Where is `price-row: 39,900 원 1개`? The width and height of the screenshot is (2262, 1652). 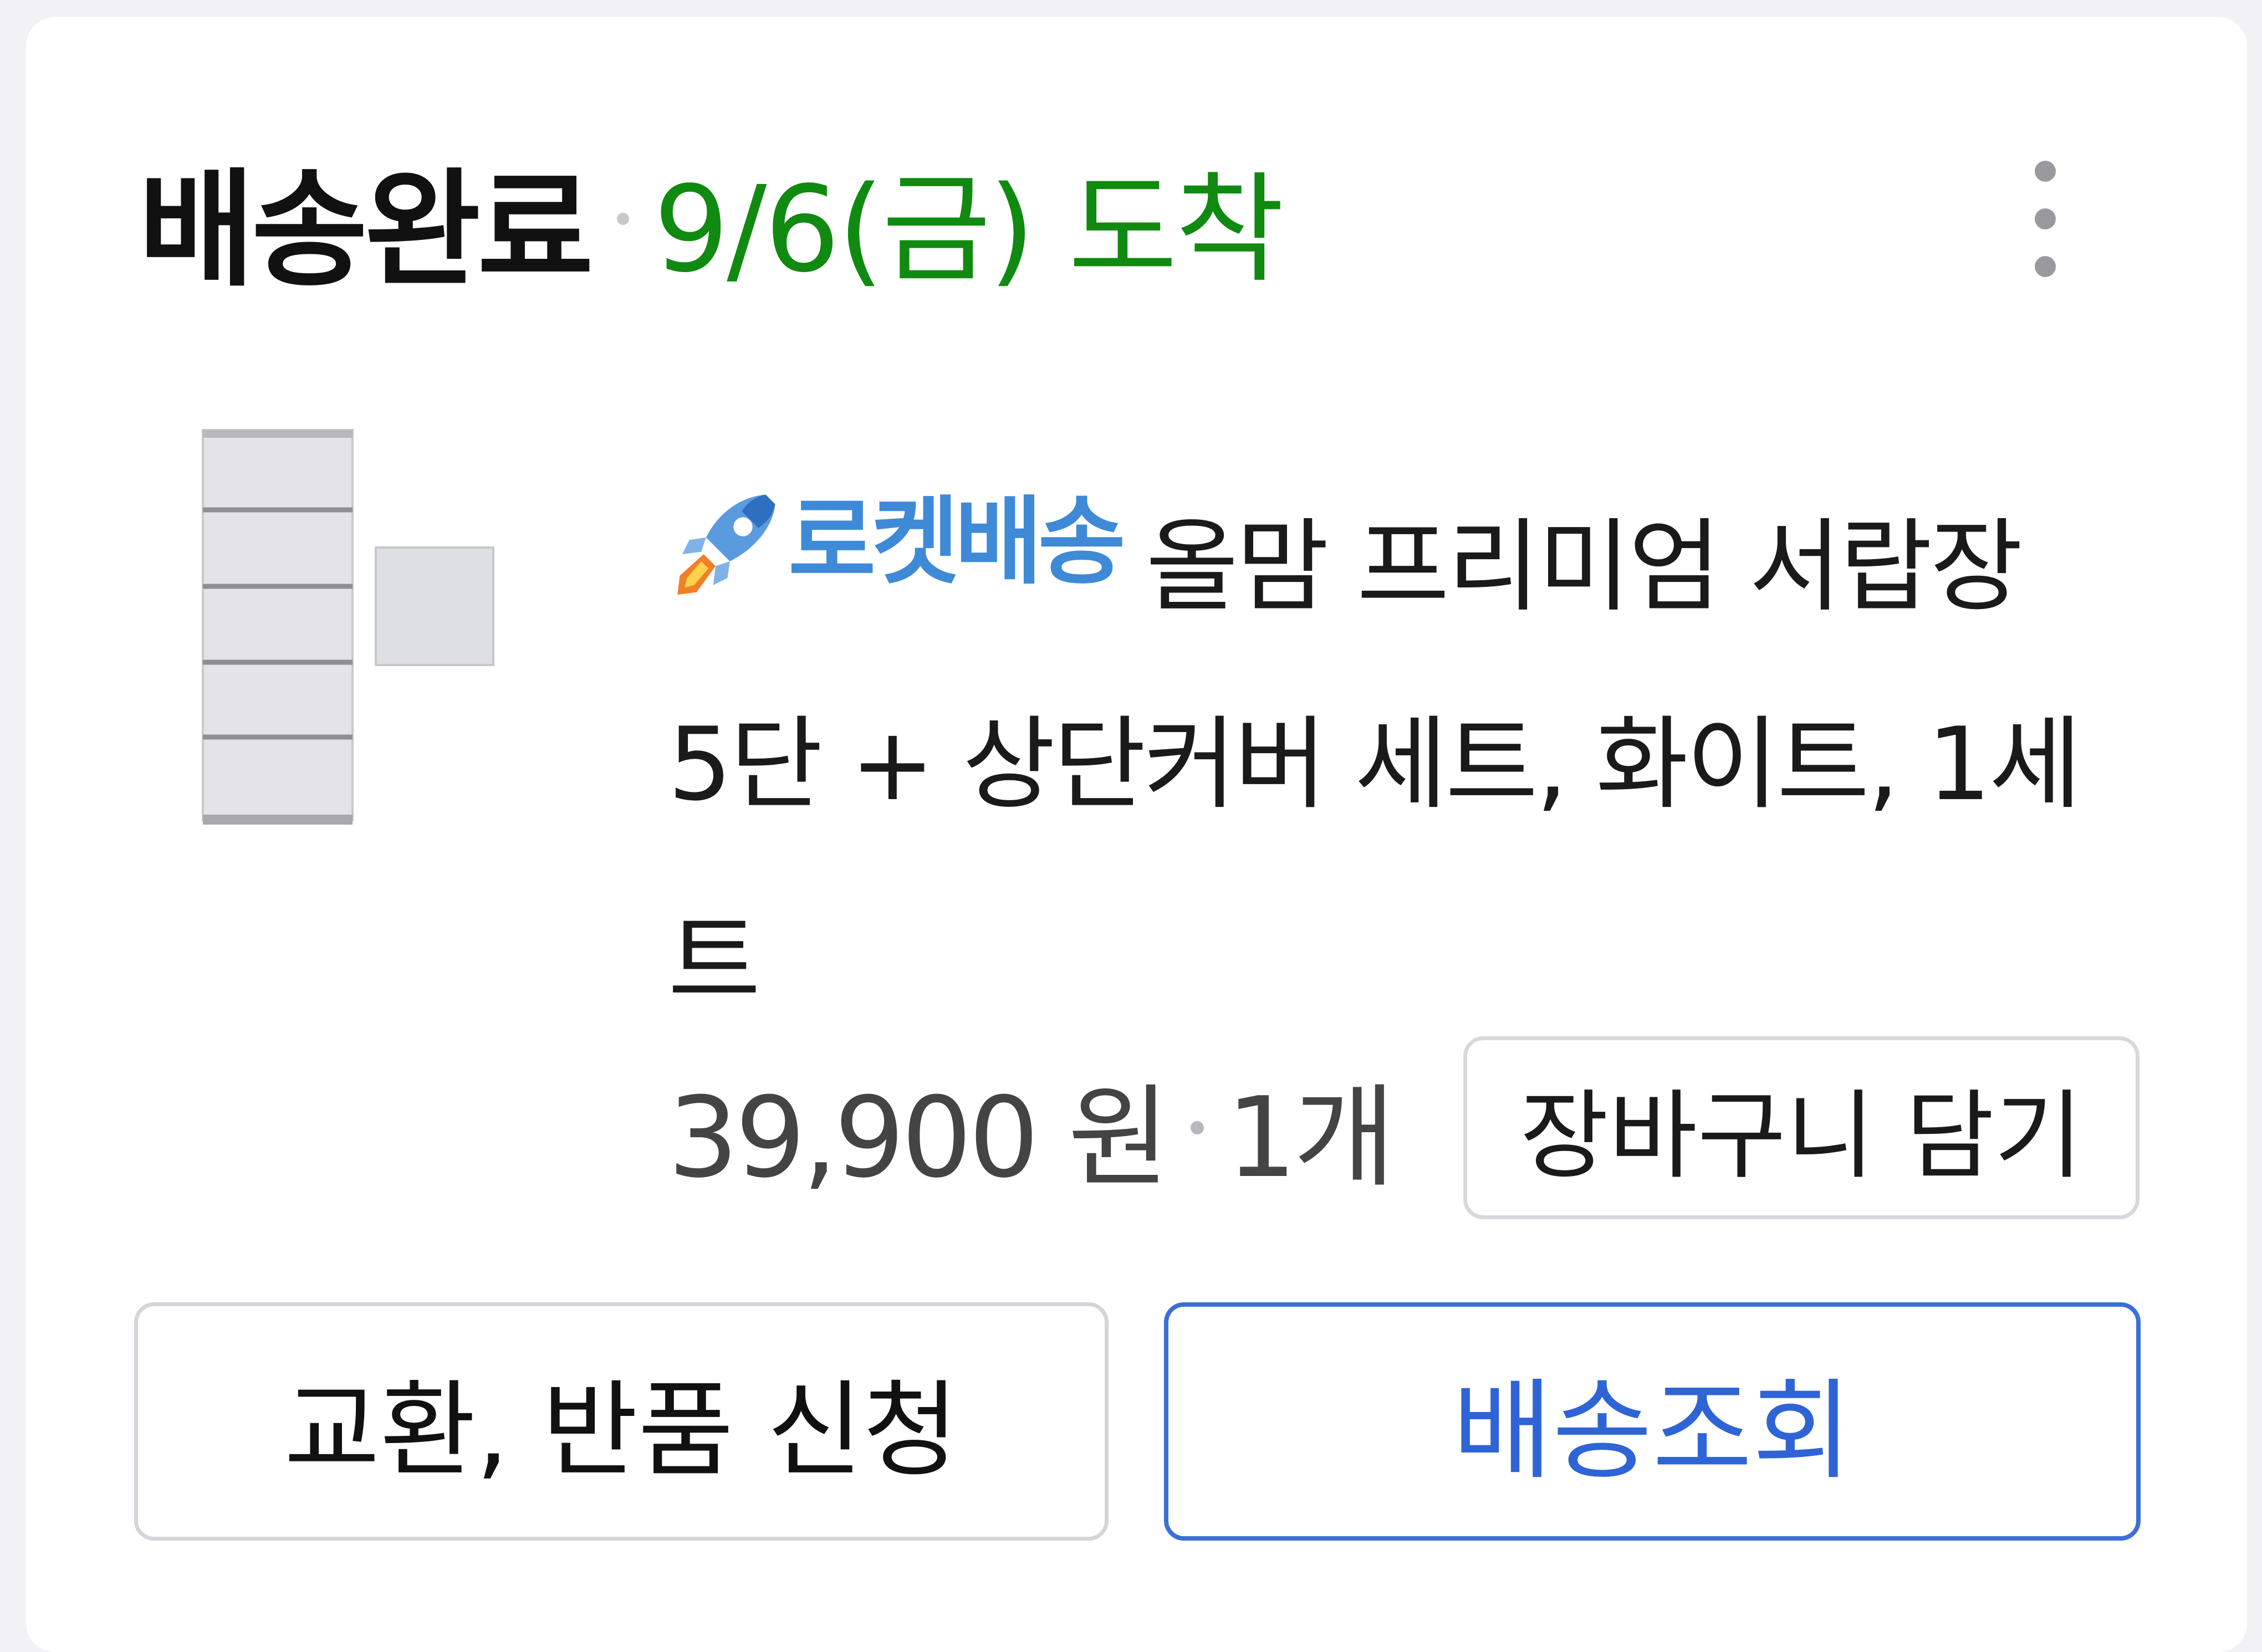 price-row: 39,900 원 1개 is located at coordinates (1032, 1129).